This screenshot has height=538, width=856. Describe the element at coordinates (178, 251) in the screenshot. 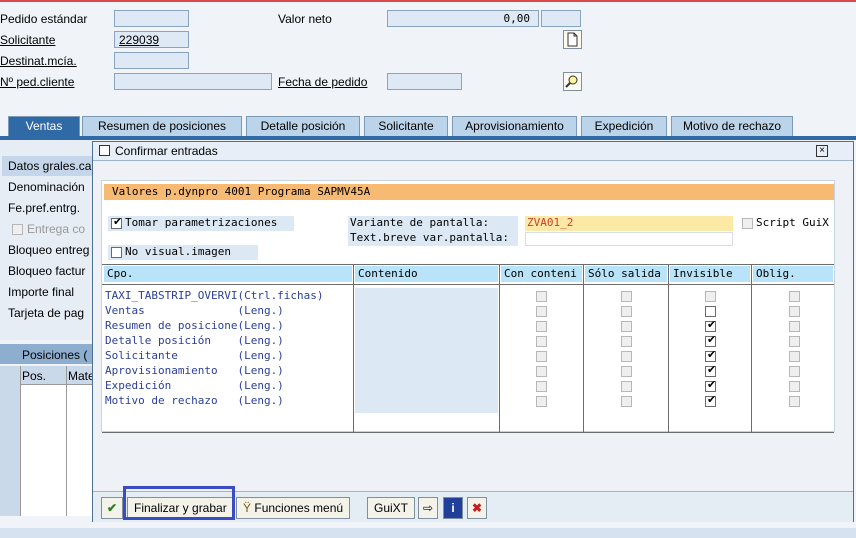

I see `no-visual-label: No visual.imagen` at that location.